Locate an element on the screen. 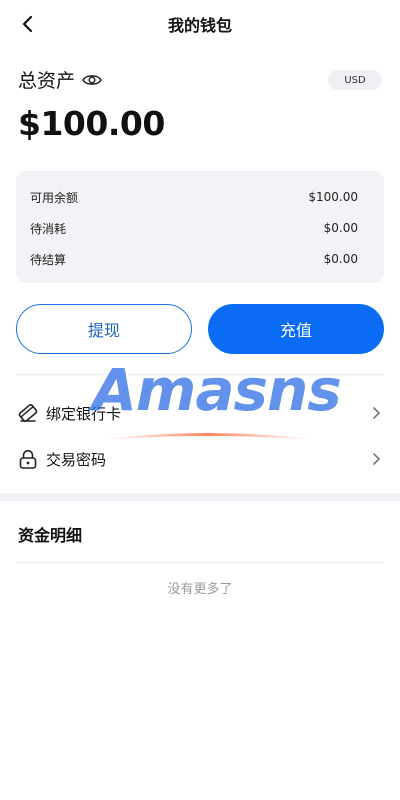  balance-label: 待结算 is located at coordinates (48, 259).